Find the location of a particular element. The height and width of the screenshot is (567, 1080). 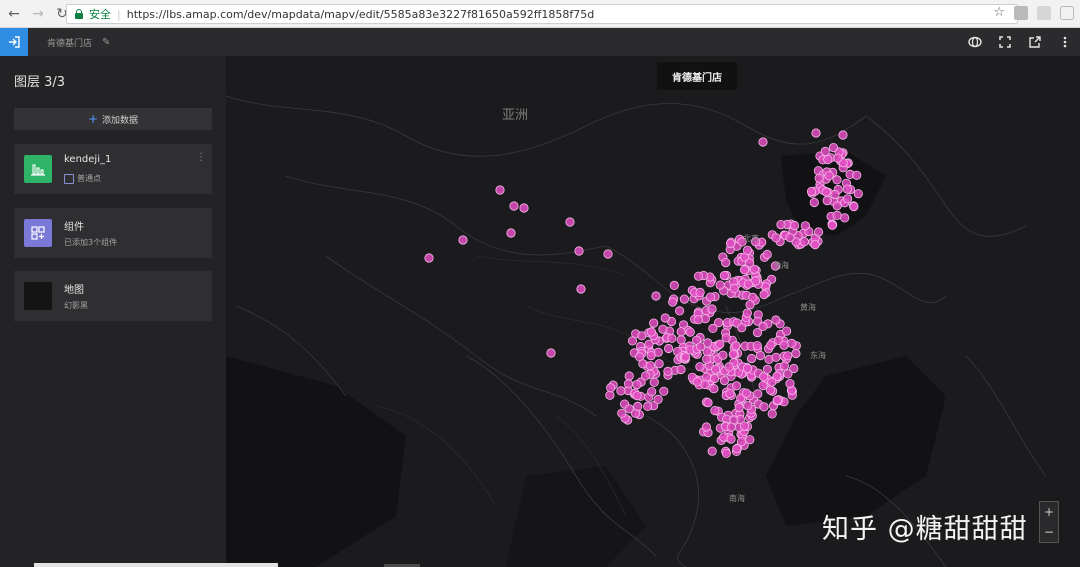

fullscreen-icon is located at coordinates (1005, 42).